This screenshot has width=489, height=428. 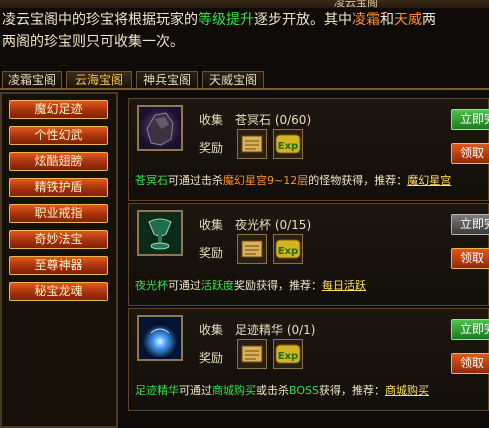 What do you see at coordinates (32, 79) in the screenshot?
I see `tab-lingshuang: 凌霜宝阁` at bounding box center [32, 79].